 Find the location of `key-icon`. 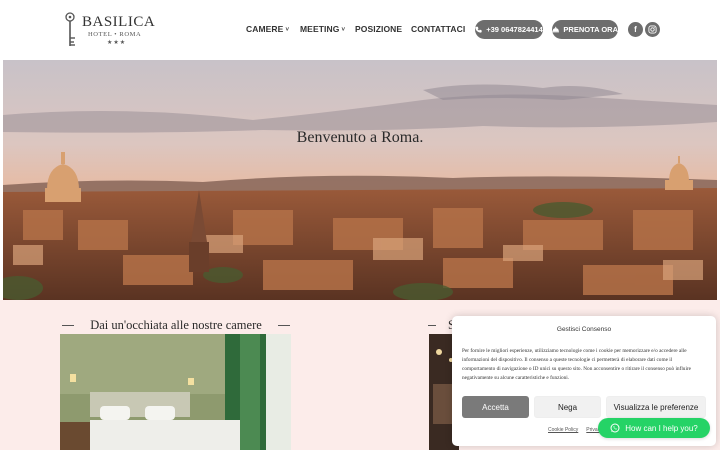

key-icon is located at coordinates (70, 29).